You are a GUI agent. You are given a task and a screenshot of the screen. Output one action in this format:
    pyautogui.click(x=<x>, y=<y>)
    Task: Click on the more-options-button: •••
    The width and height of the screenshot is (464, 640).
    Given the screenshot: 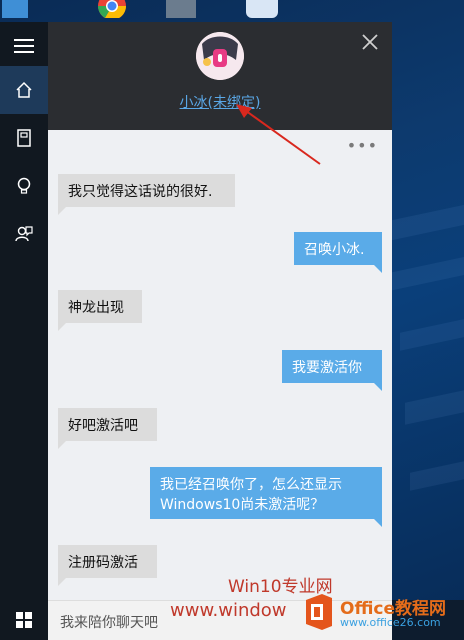 What is the action you would take?
    pyautogui.click(x=362, y=145)
    